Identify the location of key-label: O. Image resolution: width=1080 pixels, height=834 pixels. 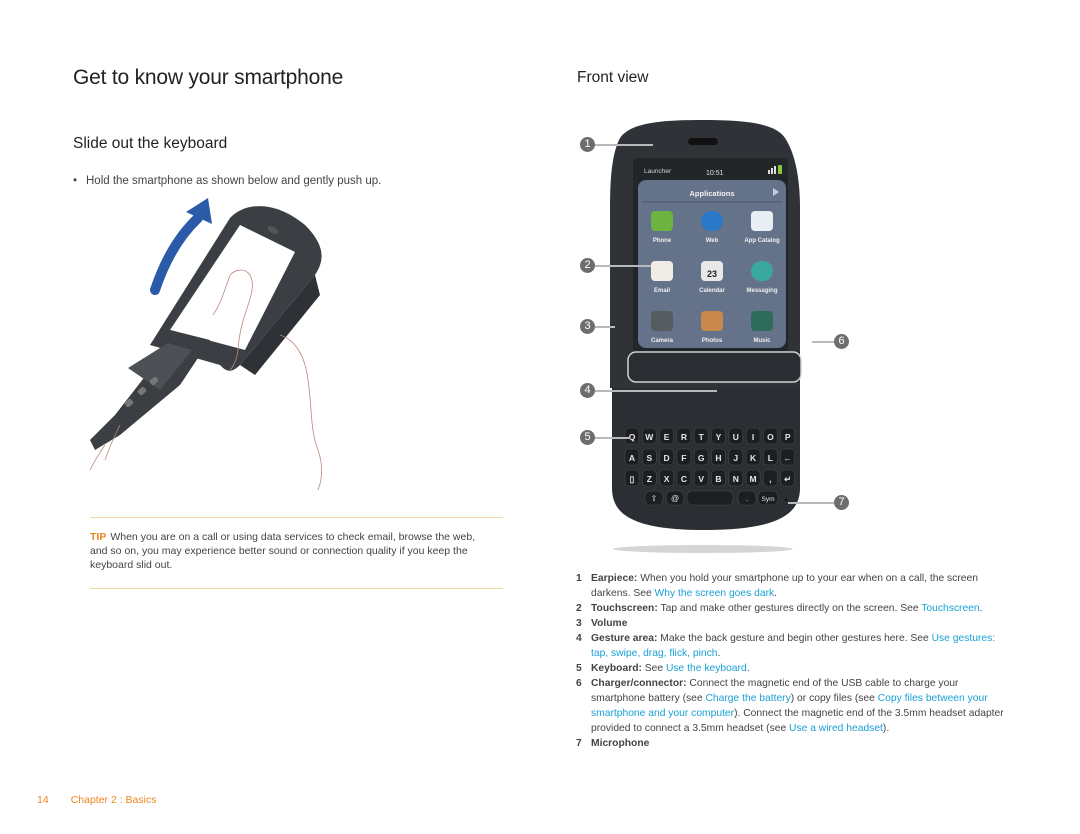
(770, 437).